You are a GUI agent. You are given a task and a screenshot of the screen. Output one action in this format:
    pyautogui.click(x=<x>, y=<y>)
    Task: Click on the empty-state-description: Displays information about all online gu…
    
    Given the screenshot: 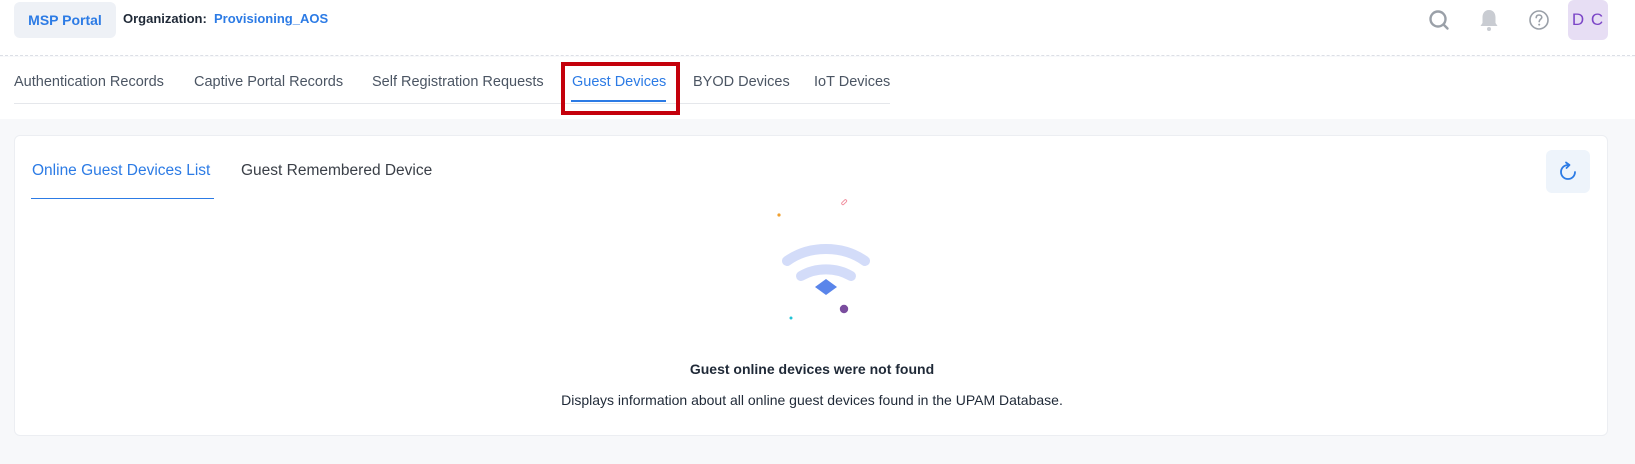 What is the action you would take?
    pyautogui.click(x=812, y=400)
    